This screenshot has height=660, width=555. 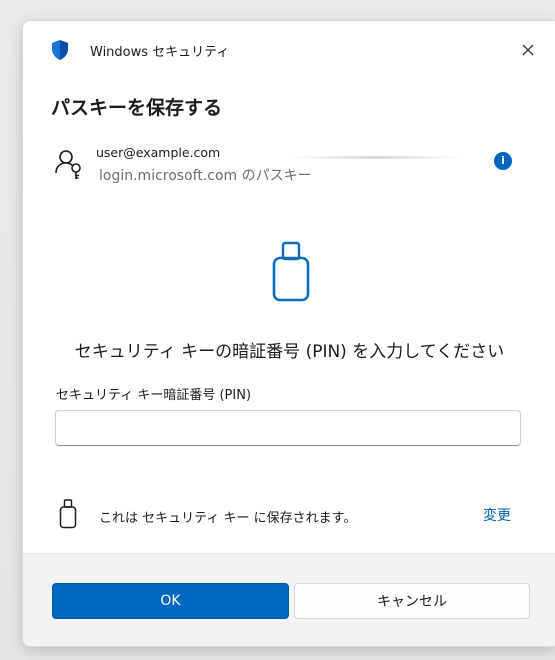 I want to click on dialog-footer: OK キャンセル, so click(x=289, y=599).